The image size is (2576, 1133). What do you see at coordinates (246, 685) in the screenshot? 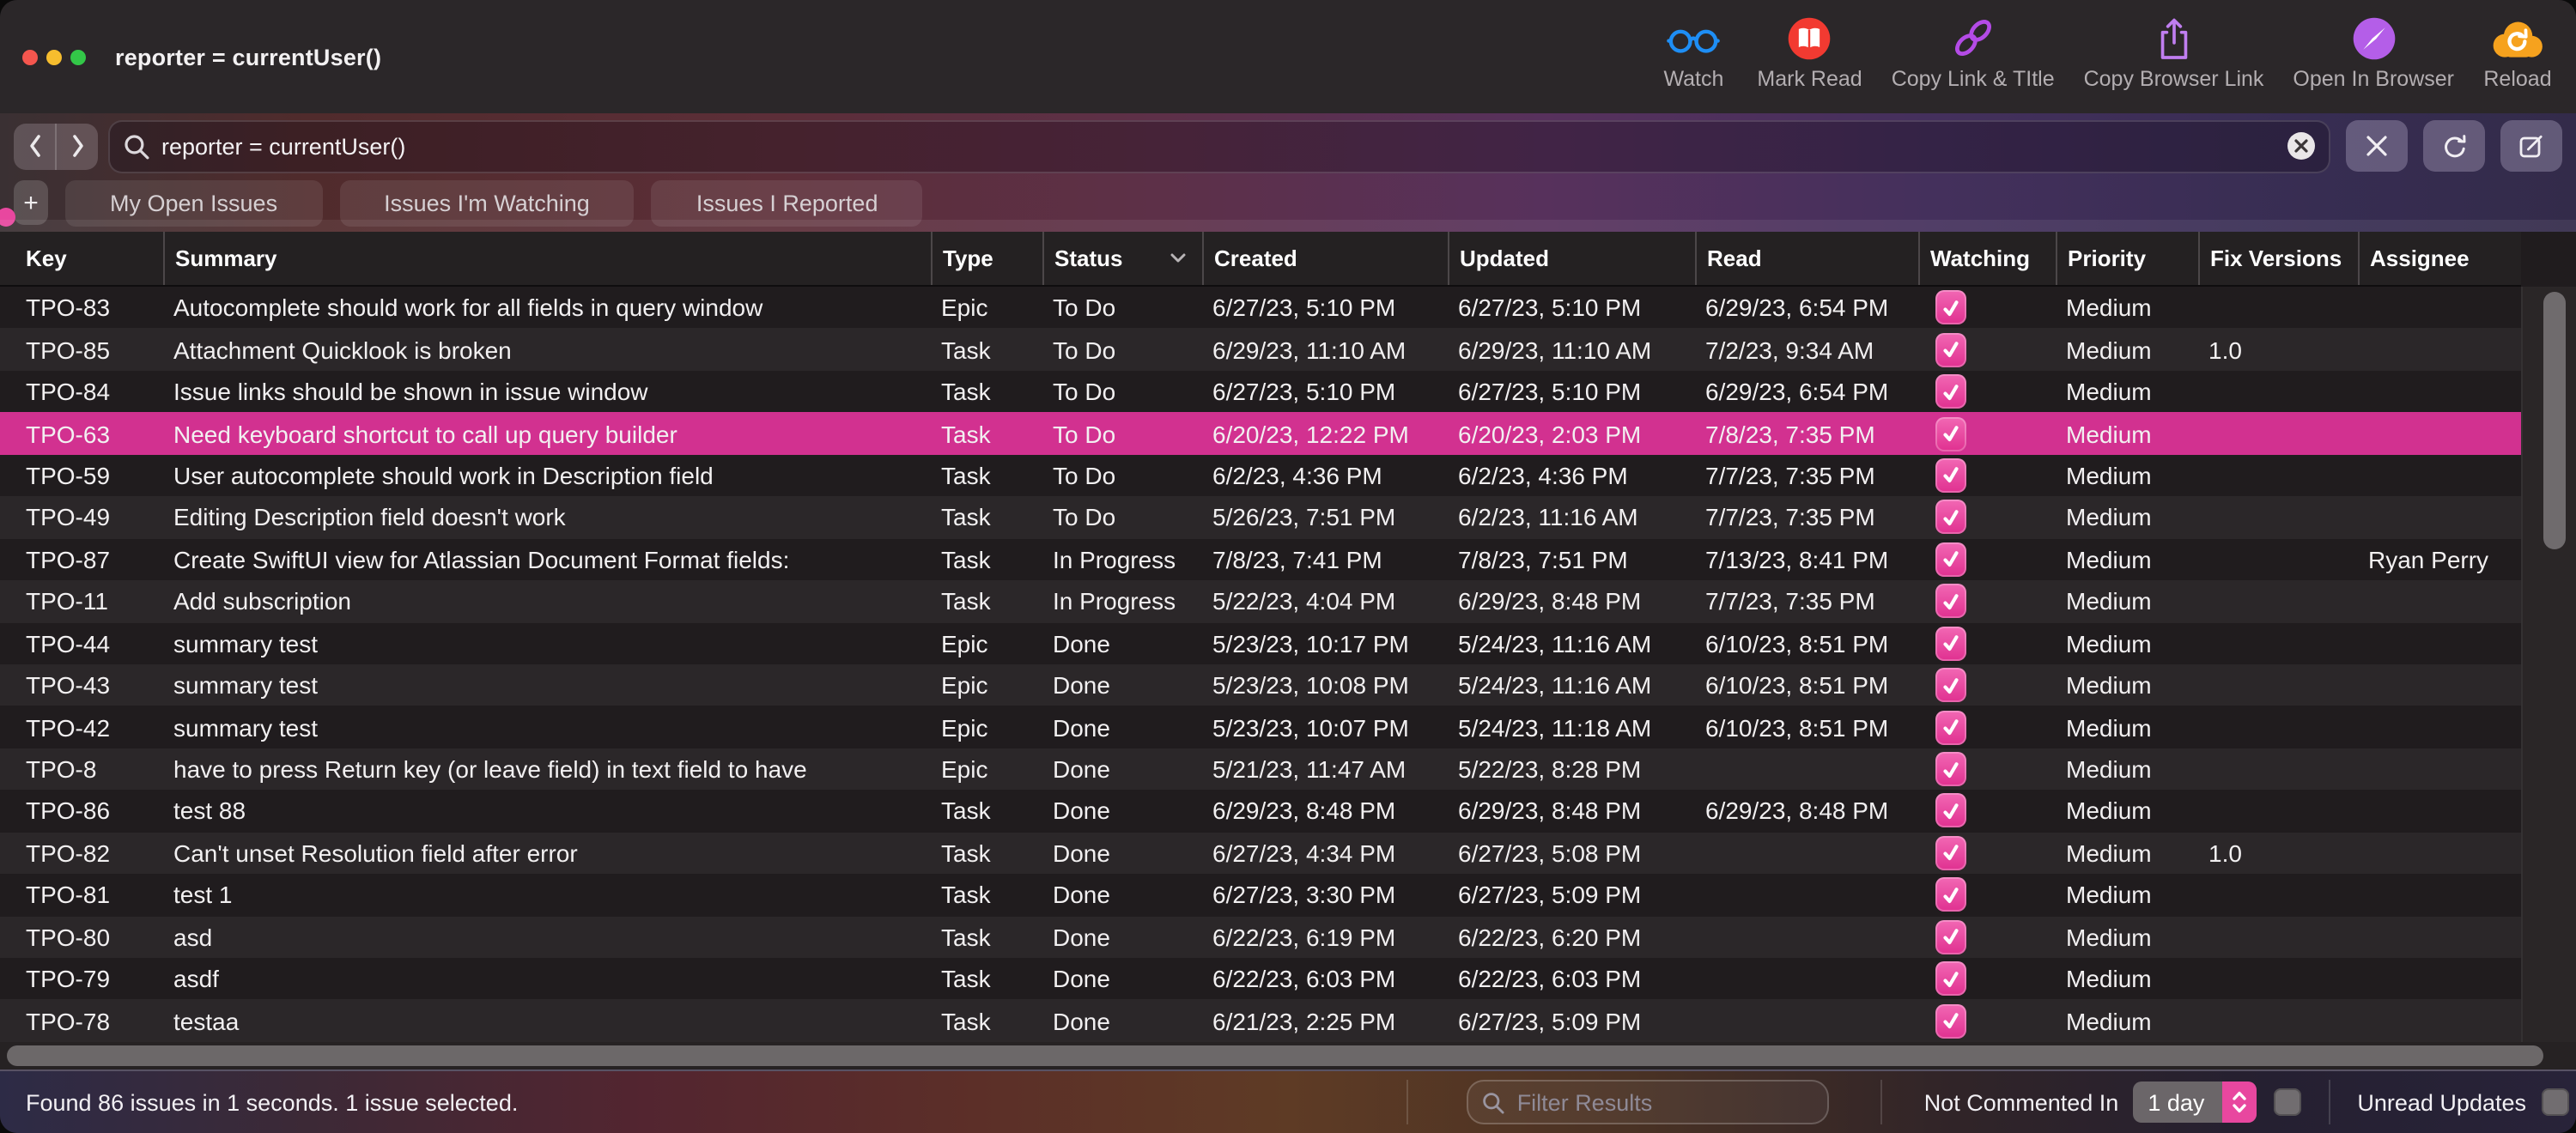
I see `cell-summary: summary test` at bounding box center [246, 685].